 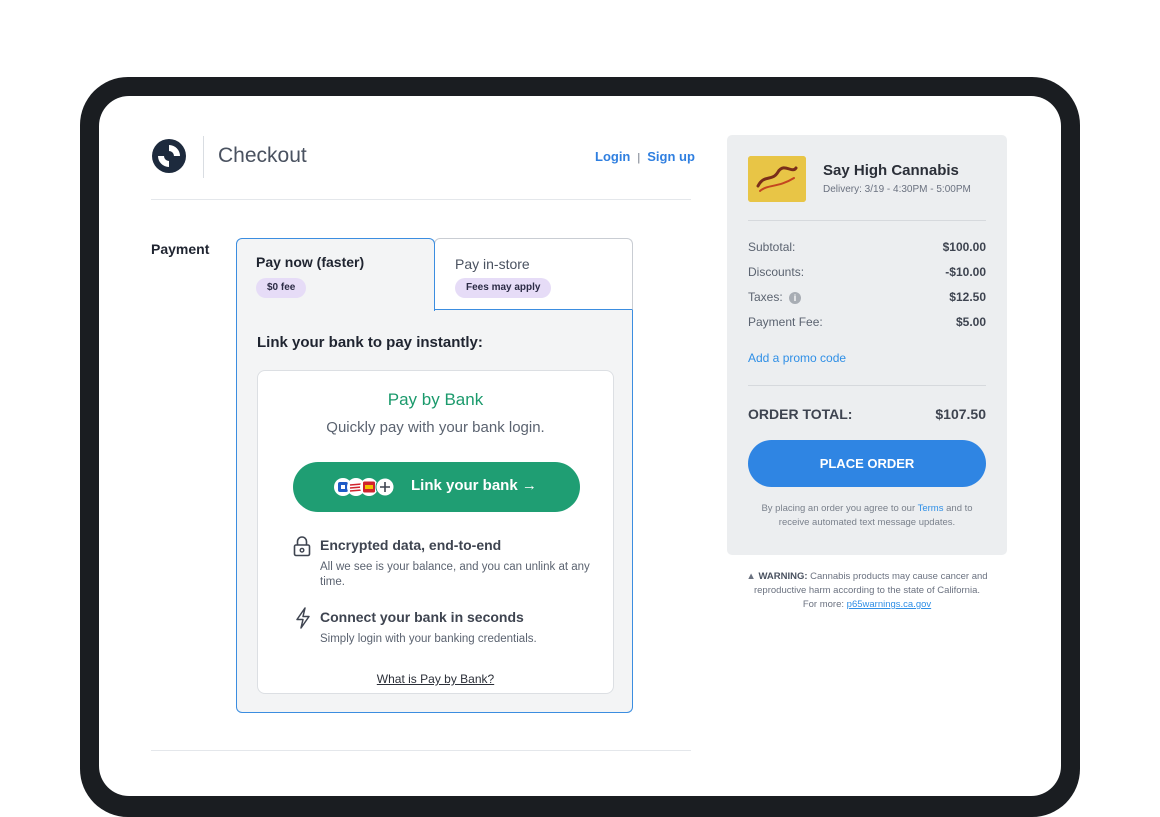 What do you see at coordinates (867, 414) in the screenshot?
I see `order-total-row: ORDER TOTAL: $107.50` at bounding box center [867, 414].